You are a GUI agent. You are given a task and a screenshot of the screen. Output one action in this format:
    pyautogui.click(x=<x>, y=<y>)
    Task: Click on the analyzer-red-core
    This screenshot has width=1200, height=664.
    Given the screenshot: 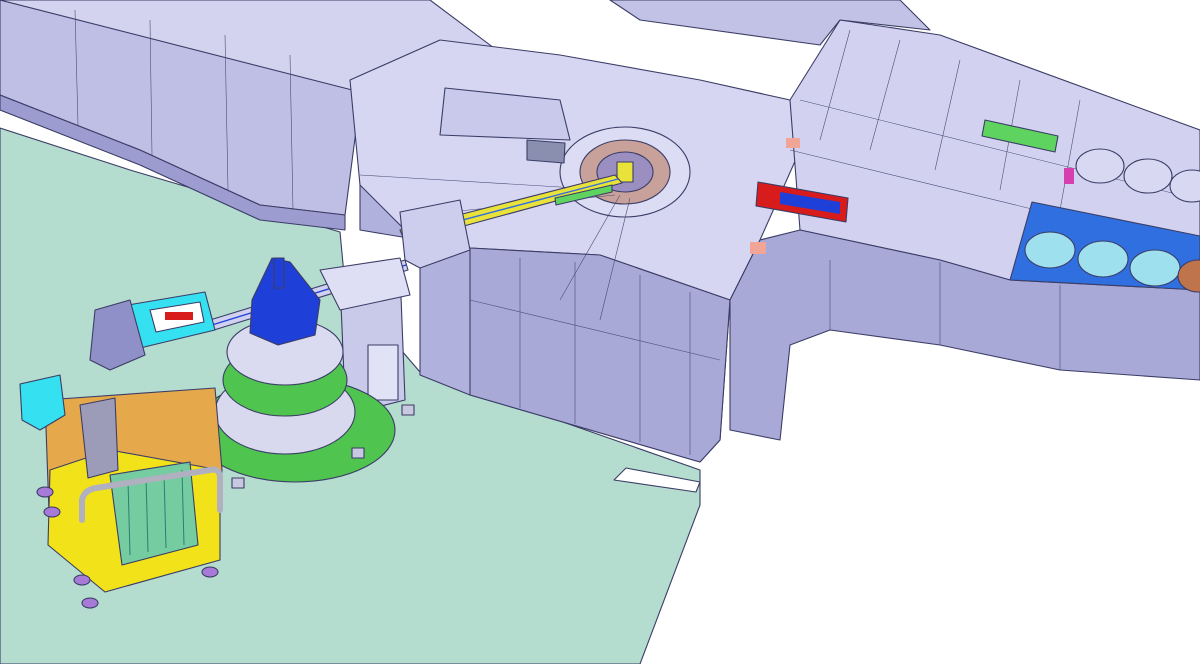 What is the action you would take?
    pyautogui.click(x=179, y=316)
    